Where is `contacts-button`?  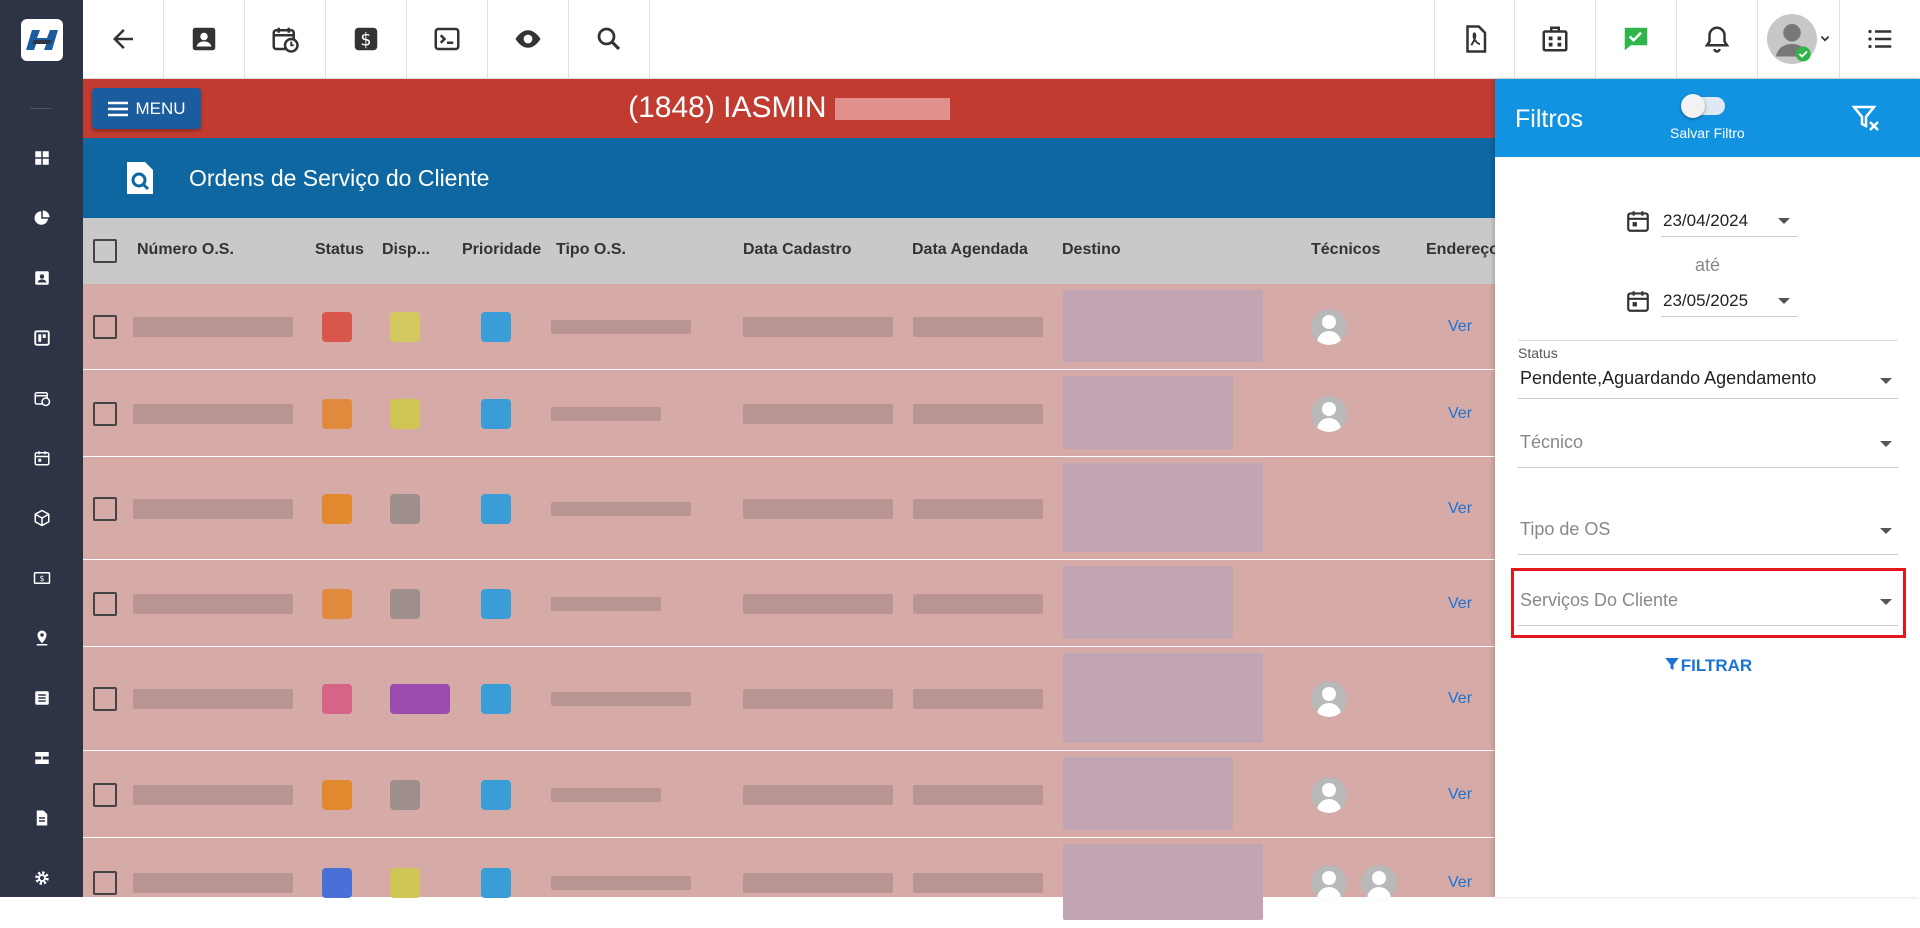
contacts-button is located at coordinates (204, 39).